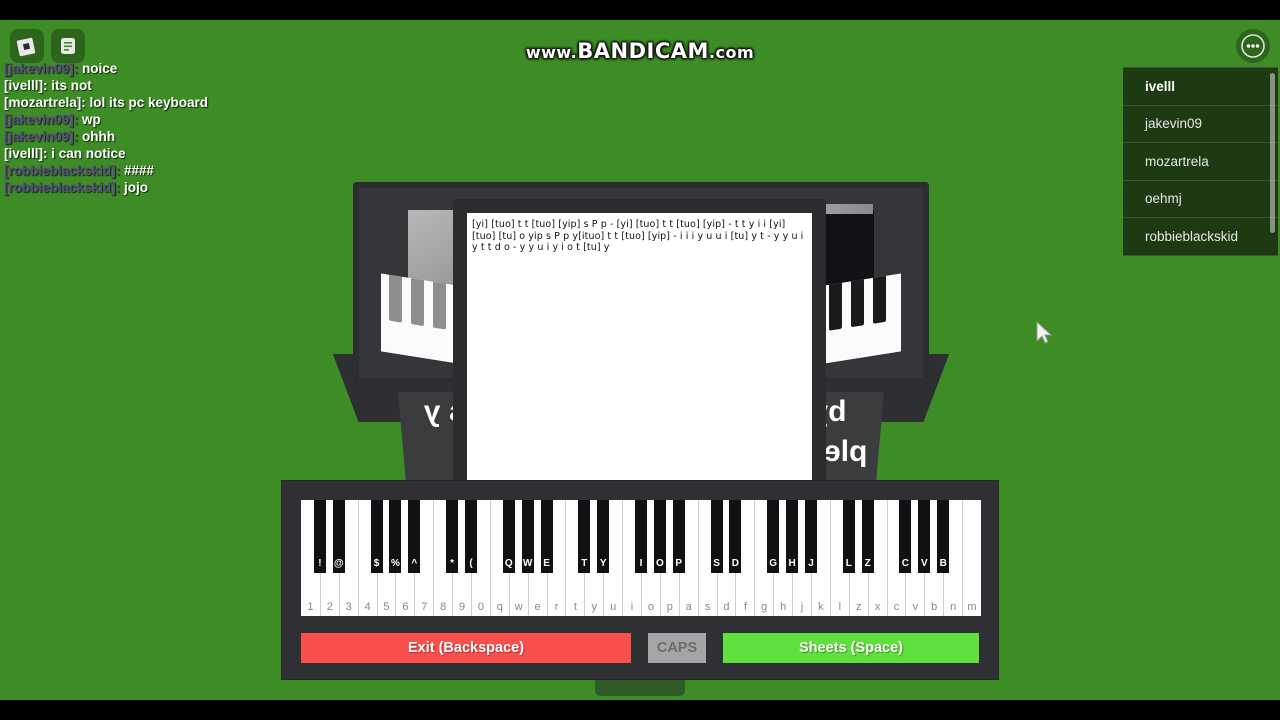  Describe the element at coordinates (214, 102) in the screenshot. I see `chat-message: [mozartrela]: lol its pc keyboard` at that location.